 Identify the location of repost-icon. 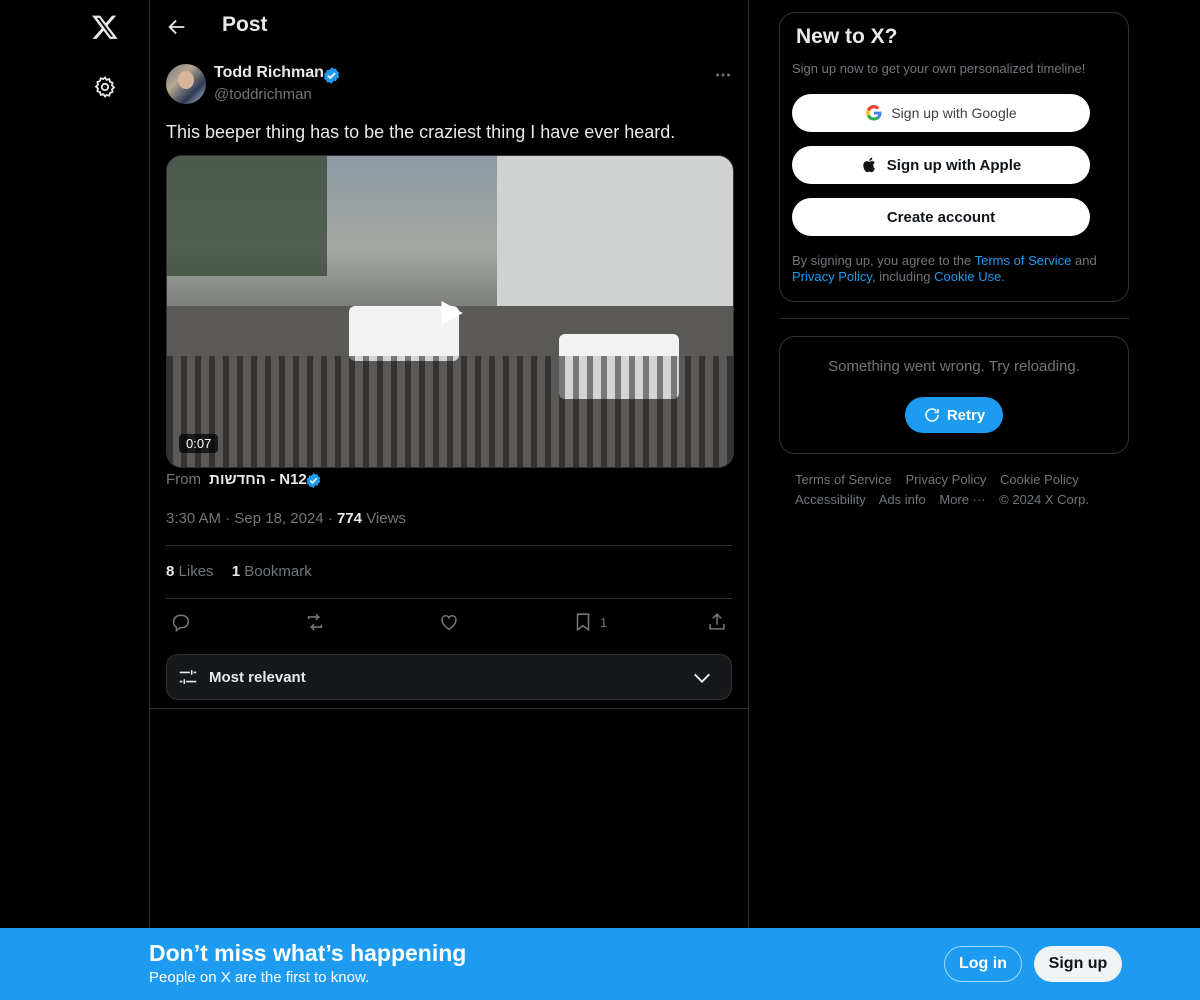
(315, 622).